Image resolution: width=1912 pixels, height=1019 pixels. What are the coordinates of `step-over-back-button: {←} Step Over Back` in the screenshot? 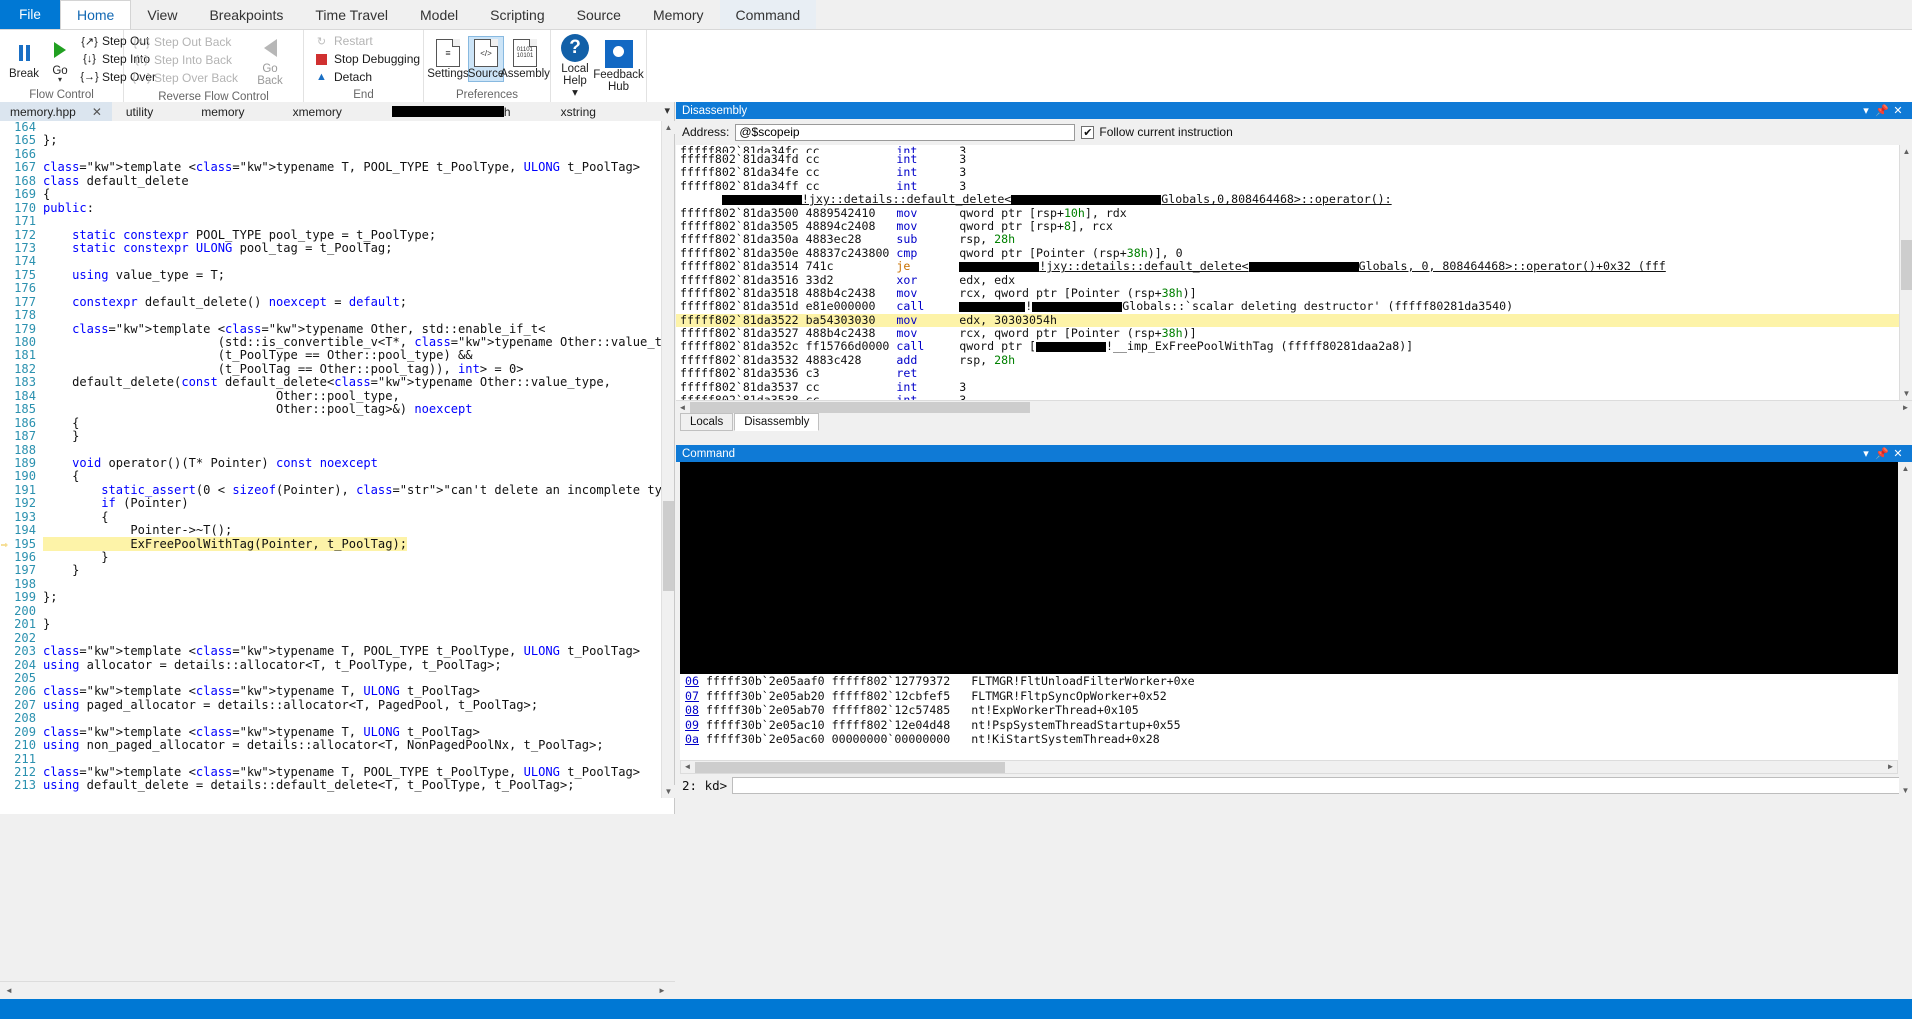 It's located at (191, 78).